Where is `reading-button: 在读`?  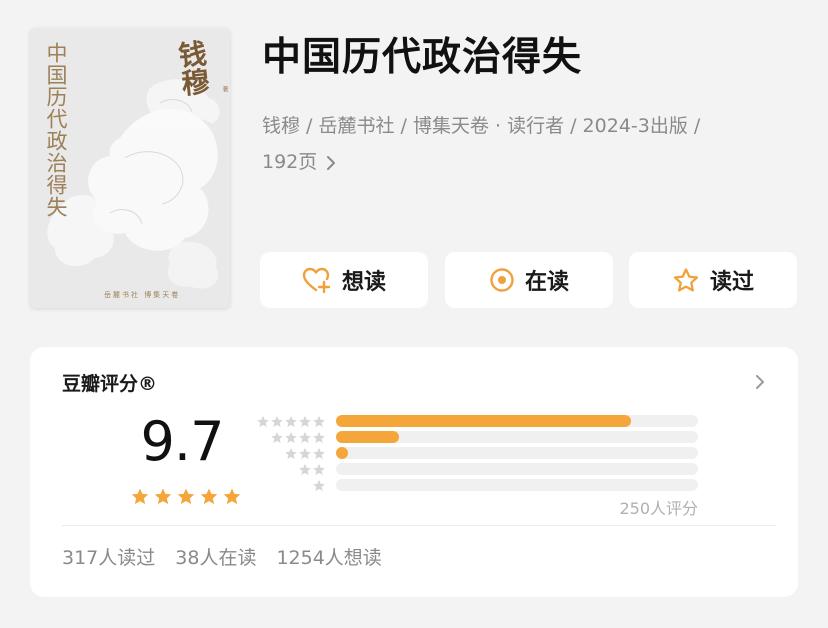
reading-button: 在读 is located at coordinates (529, 280).